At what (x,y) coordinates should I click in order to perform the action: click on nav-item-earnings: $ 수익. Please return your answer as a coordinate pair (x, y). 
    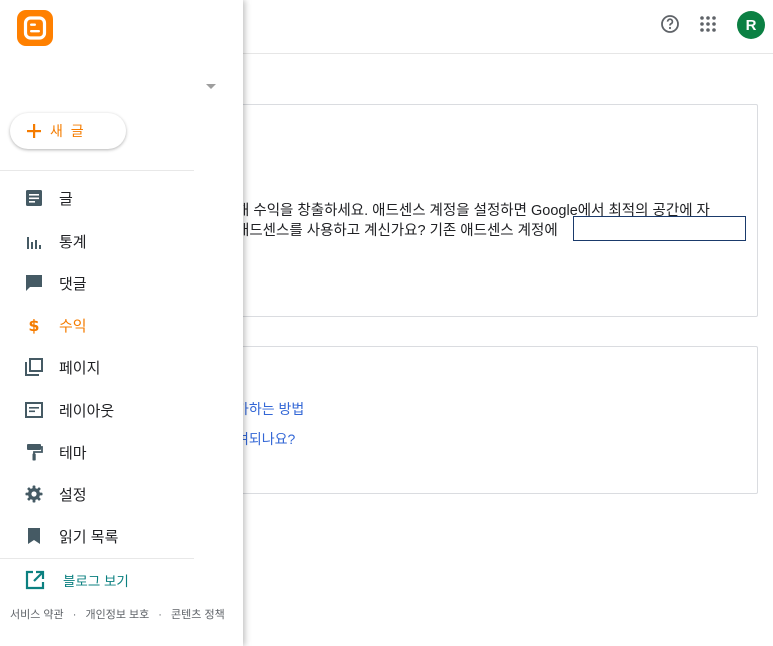
    Looking at the image, I should click on (97, 325).